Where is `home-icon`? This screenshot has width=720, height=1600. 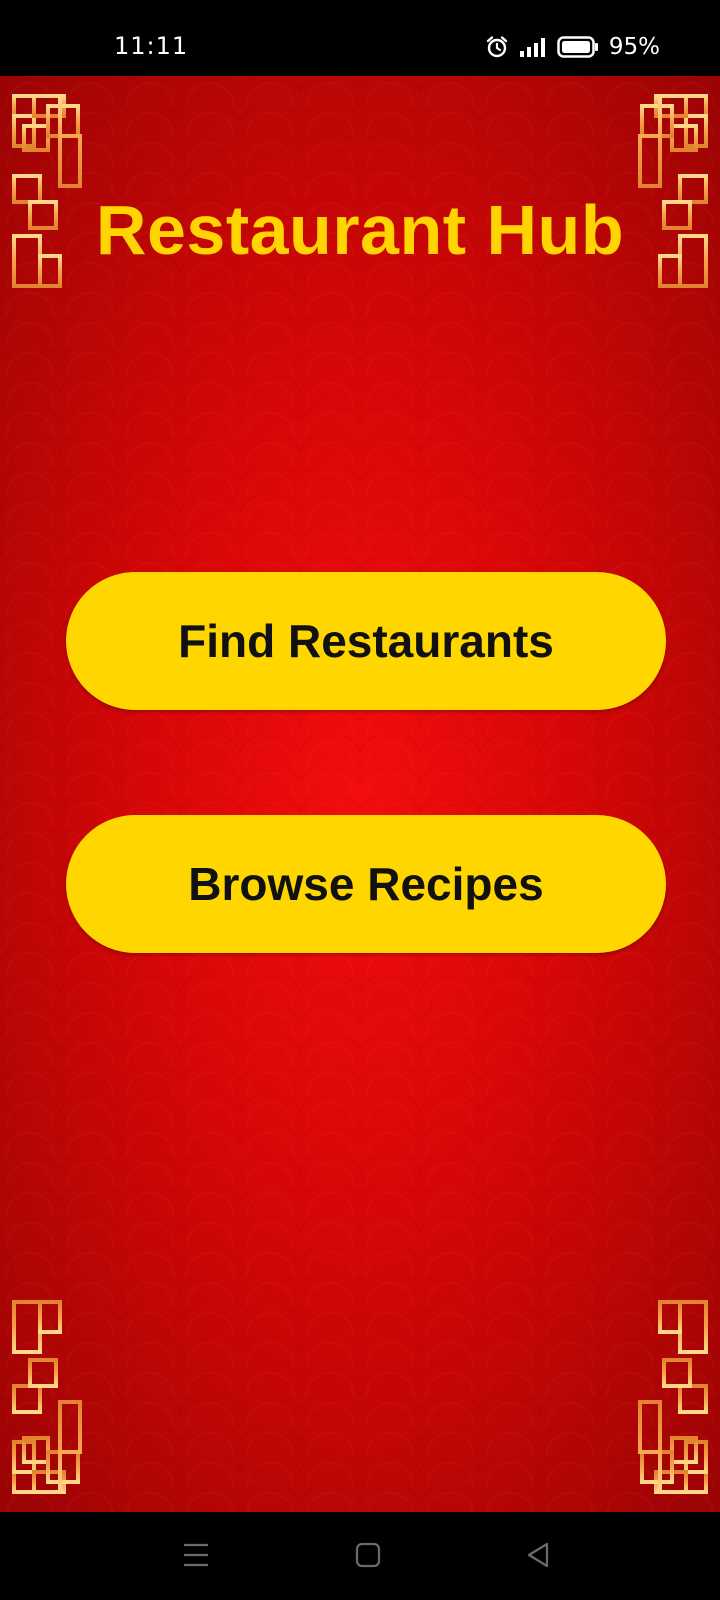 home-icon is located at coordinates (368, 1557).